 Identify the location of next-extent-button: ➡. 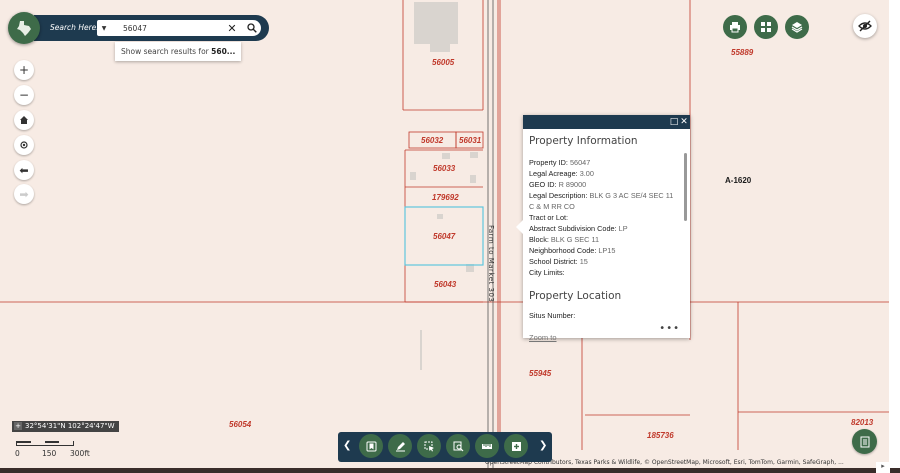
(24, 194).